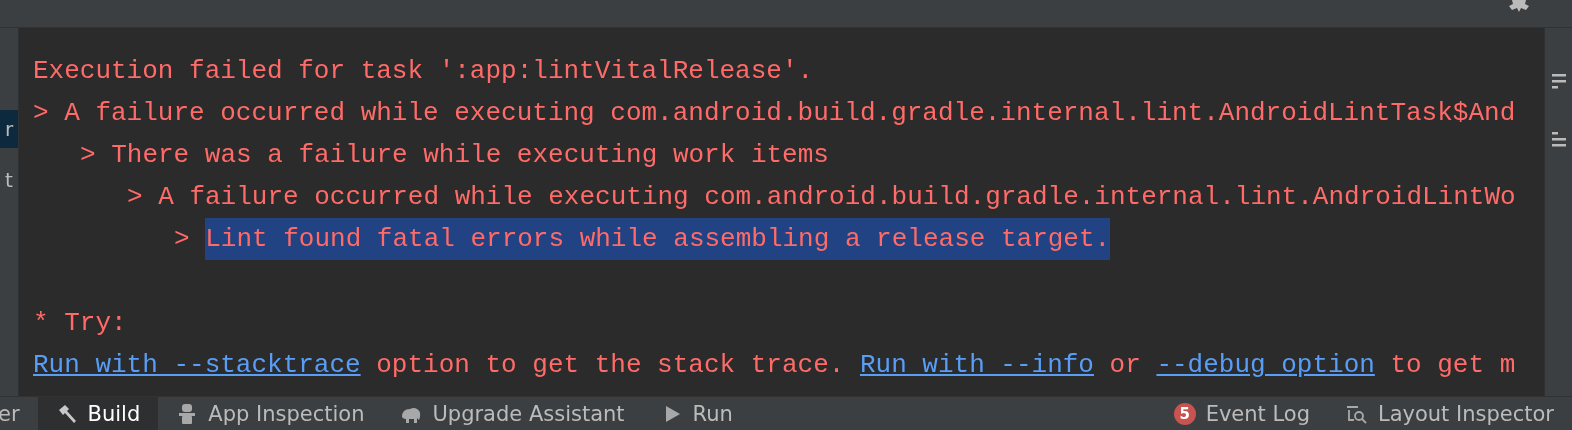 This screenshot has height=430, width=1572. Describe the element at coordinates (9, 180) in the screenshot. I see `panel-item: t` at that location.